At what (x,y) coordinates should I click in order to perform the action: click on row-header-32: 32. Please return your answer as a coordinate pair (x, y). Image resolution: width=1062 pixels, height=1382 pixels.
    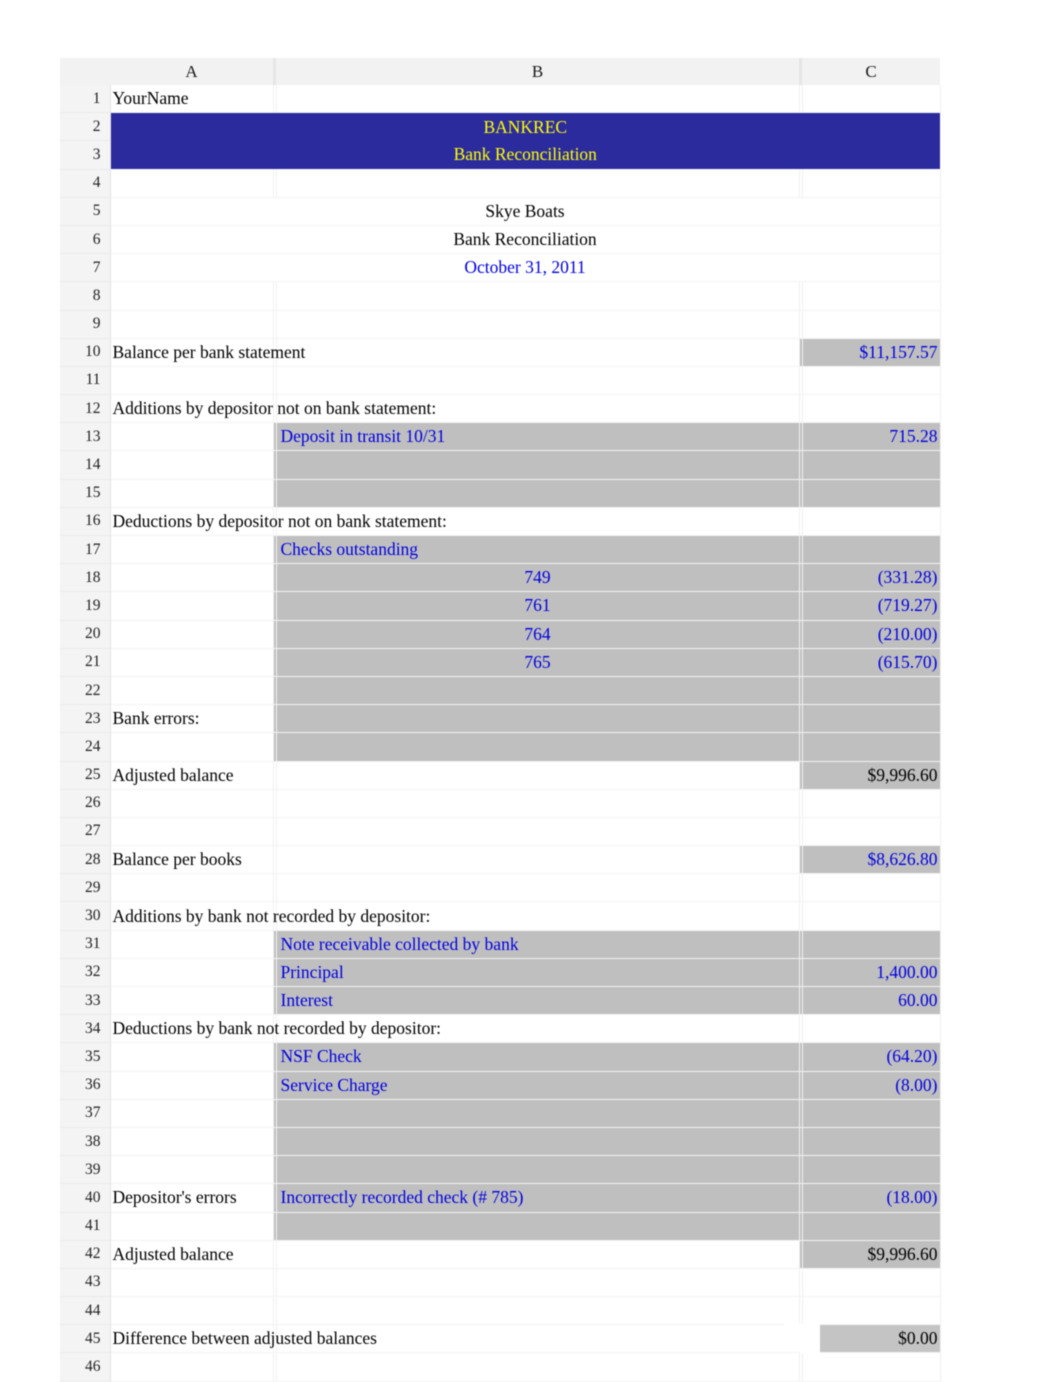
    Looking at the image, I should click on (85, 973).